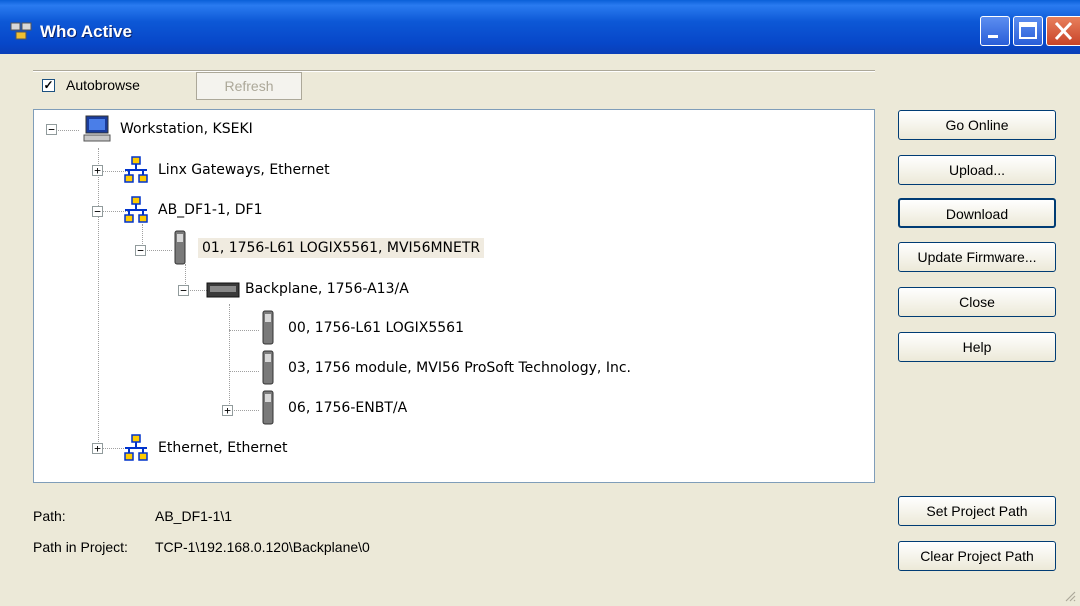 Image resolution: width=1080 pixels, height=606 pixels. I want to click on refresh-button: Refresh, so click(249, 86).